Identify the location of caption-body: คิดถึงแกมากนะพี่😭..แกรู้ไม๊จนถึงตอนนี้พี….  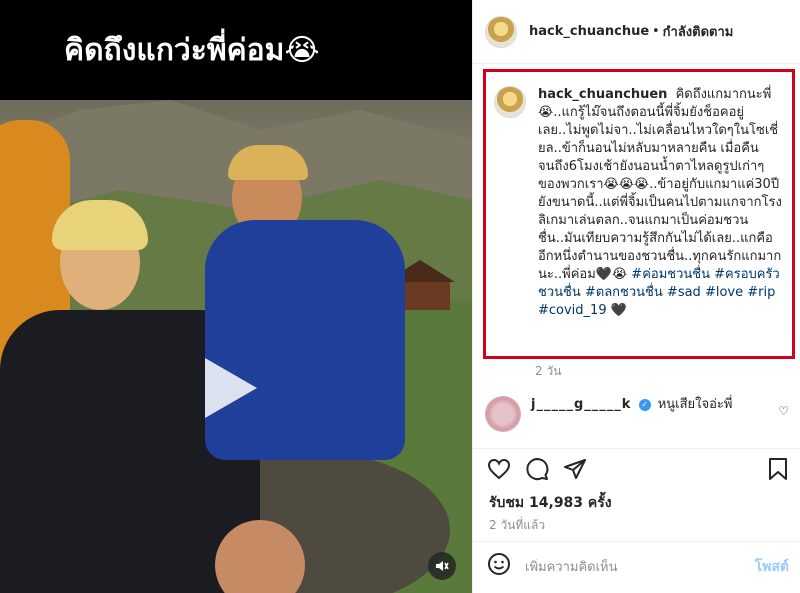
(660, 184).